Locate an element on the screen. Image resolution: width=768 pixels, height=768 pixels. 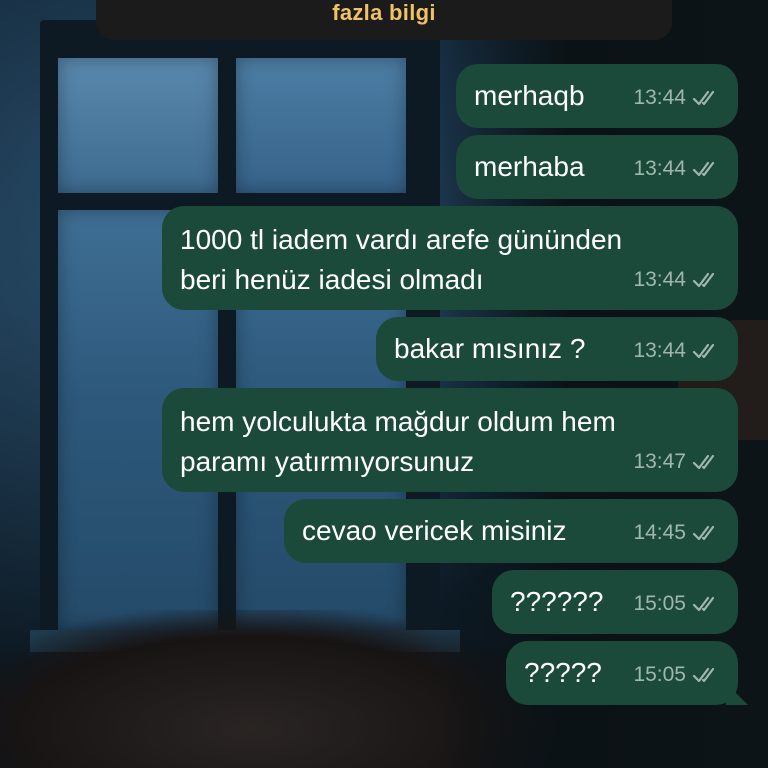
message-meta: 14:45 is located at coordinates (676, 533).